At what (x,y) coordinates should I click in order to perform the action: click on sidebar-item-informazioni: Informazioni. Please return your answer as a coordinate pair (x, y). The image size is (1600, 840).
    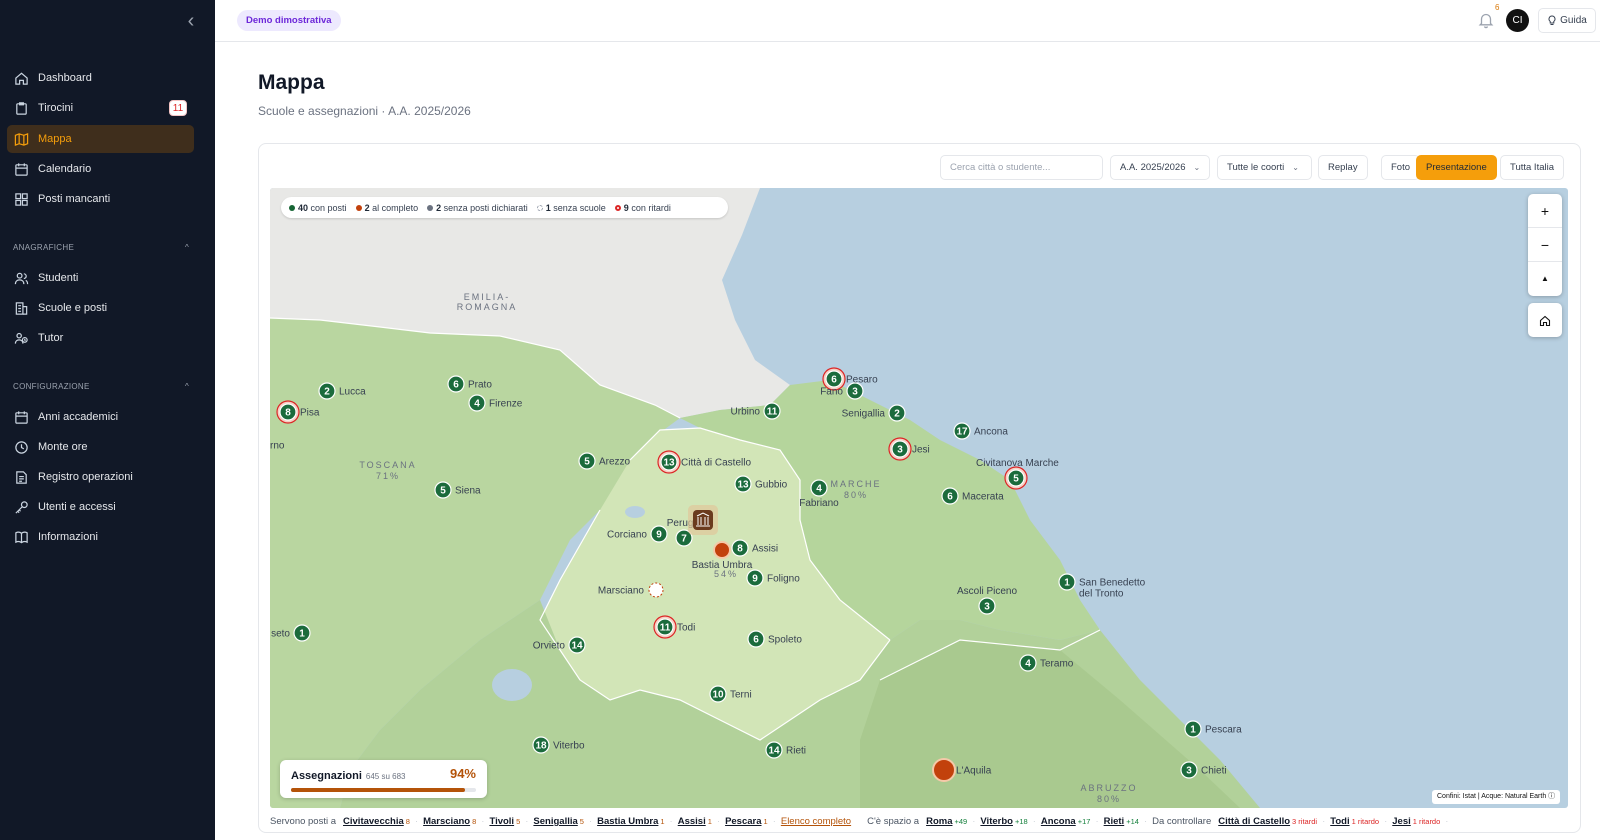
    Looking at the image, I should click on (100, 537).